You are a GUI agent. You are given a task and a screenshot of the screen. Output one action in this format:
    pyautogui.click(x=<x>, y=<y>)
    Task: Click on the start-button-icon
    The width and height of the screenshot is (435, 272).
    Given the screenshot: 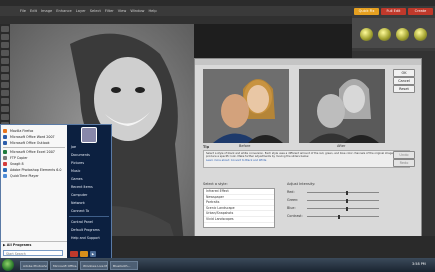 What is the action you would take?
    pyautogui.click(x=8, y=265)
    